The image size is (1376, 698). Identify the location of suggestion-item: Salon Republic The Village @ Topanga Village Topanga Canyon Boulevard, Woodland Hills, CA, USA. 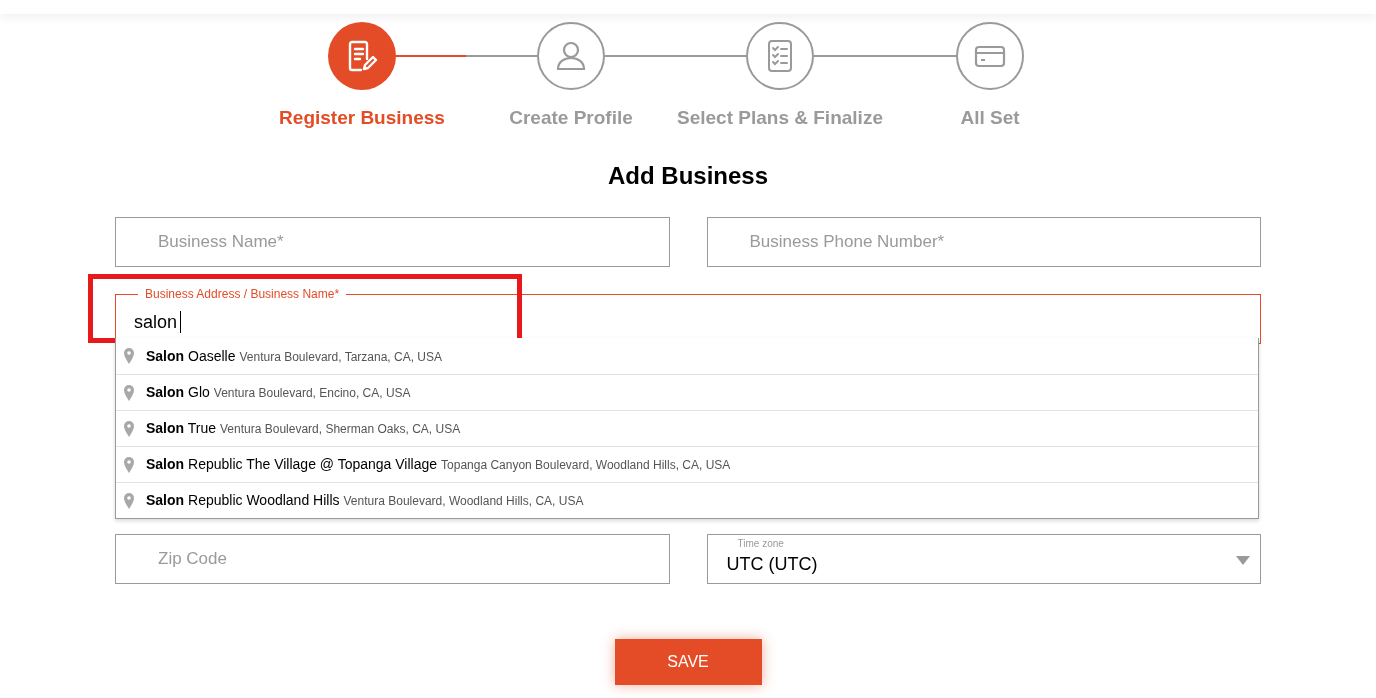
(687, 464).